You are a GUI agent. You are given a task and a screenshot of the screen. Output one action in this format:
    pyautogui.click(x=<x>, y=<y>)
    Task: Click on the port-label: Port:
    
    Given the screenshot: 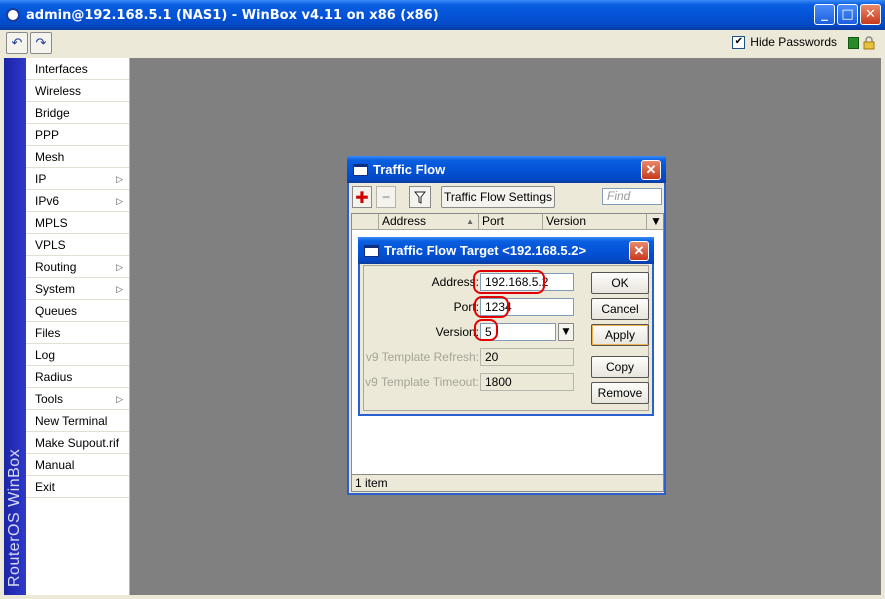 What is the action you would take?
    pyautogui.click(x=466, y=307)
    